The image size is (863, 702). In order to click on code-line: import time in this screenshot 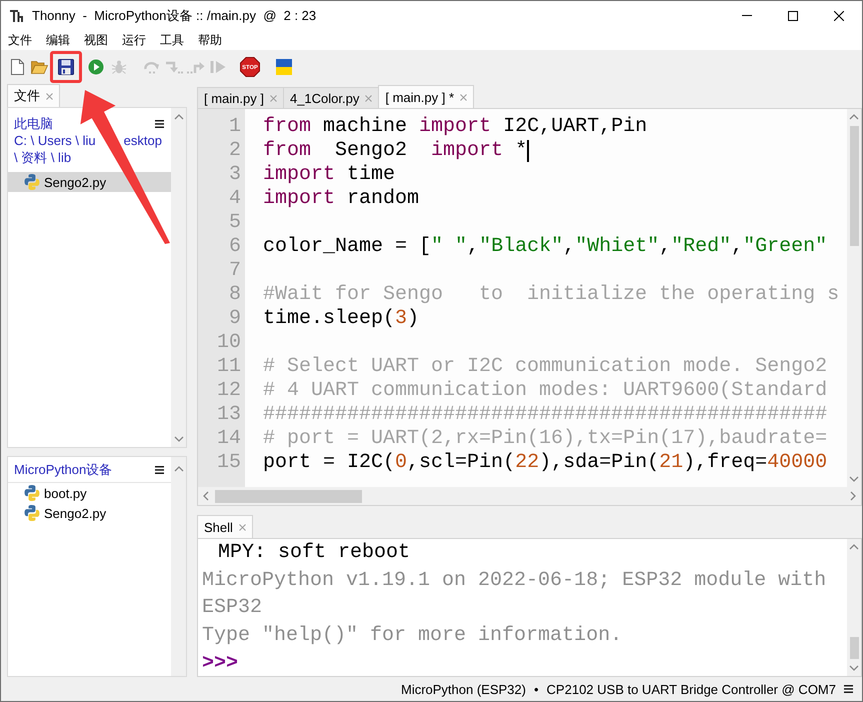, I will do `click(329, 175)`.